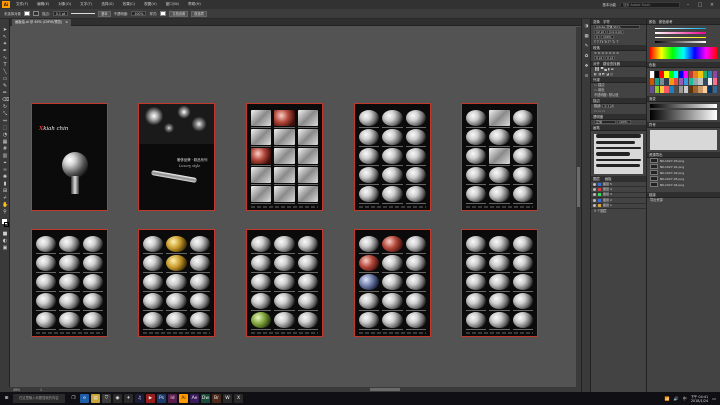 Image resolution: width=720 pixels, height=405 pixels. Describe the element at coordinates (5, 93) in the screenshot. I see `pencil-tool-icon: ✏` at that location.